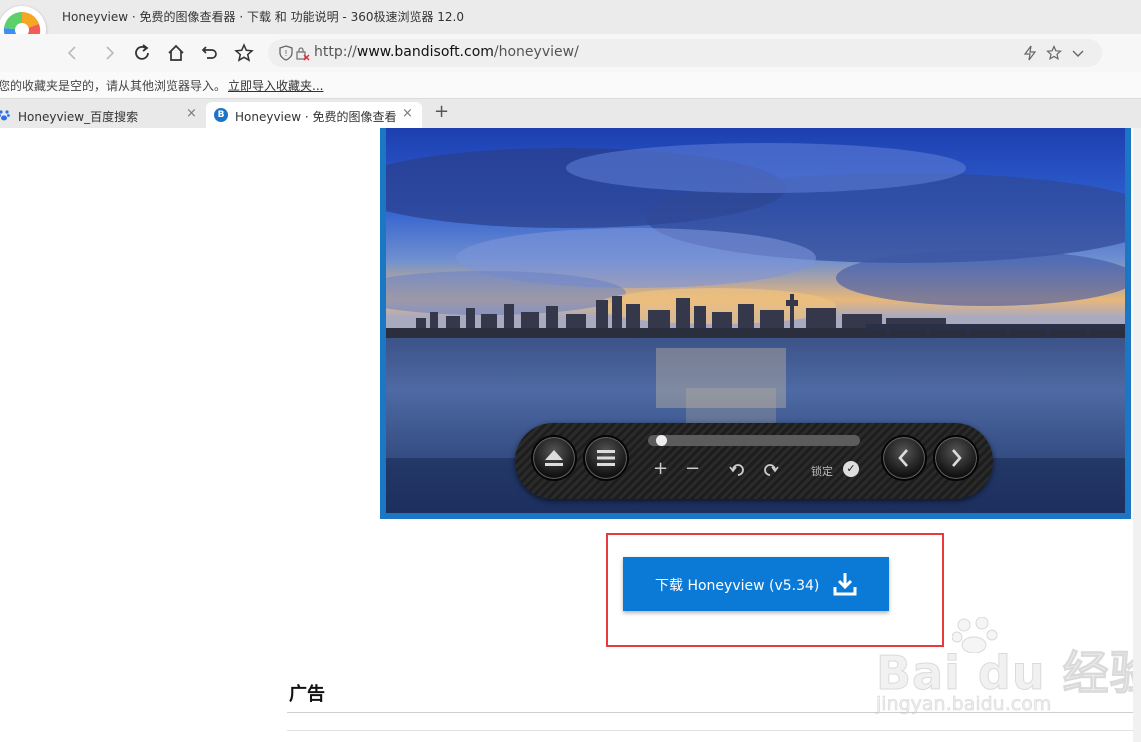 This screenshot has height=742, width=1141. Describe the element at coordinates (176, 53) in the screenshot. I see `home-icon` at that location.